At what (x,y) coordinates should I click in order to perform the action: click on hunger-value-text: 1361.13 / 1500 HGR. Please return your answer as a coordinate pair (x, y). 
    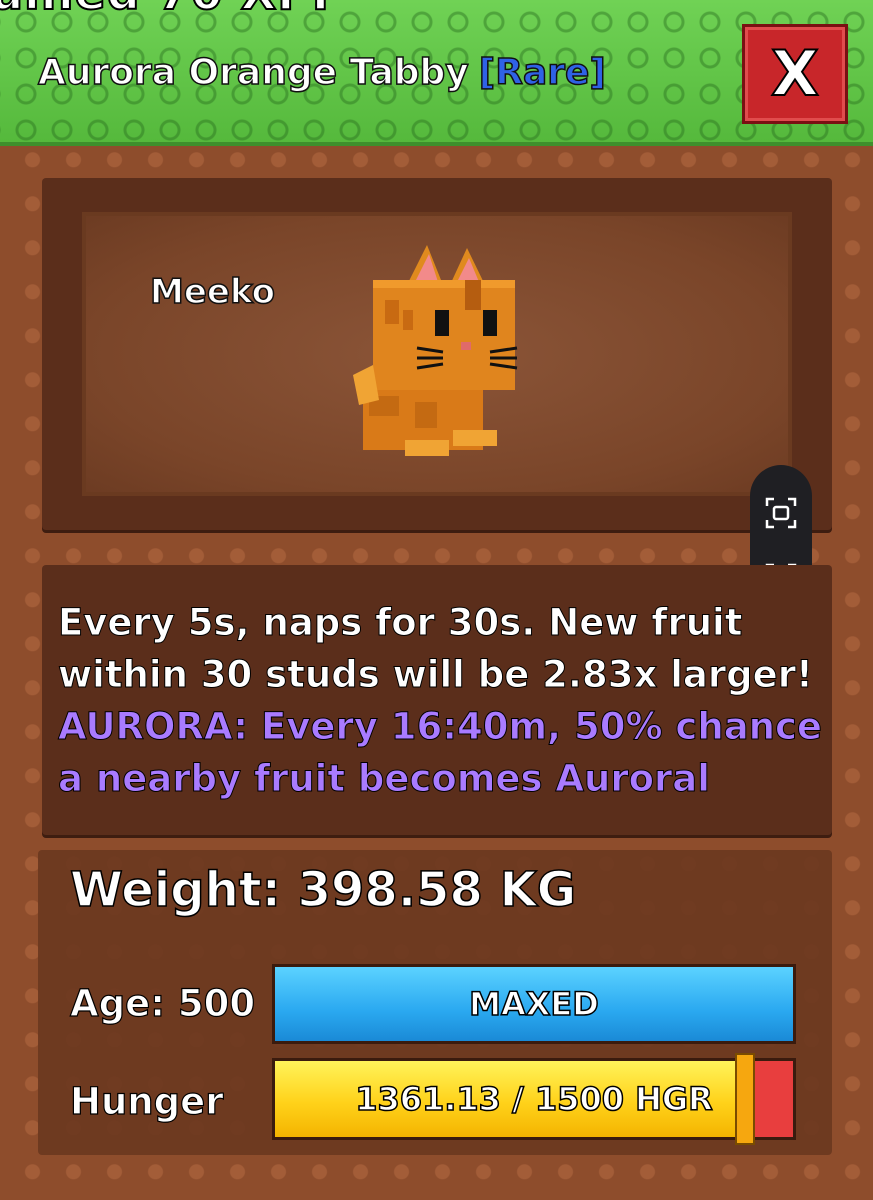
    Looking at the image, I should click on (533, 1099).